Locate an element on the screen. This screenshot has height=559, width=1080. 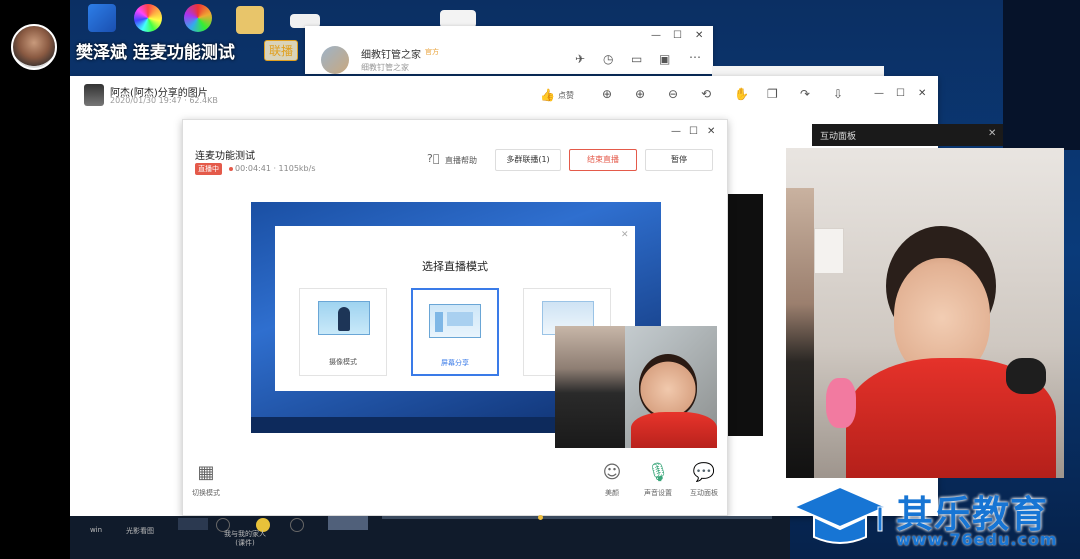
close-icon: ✕ is located at coordinates (992, 133).